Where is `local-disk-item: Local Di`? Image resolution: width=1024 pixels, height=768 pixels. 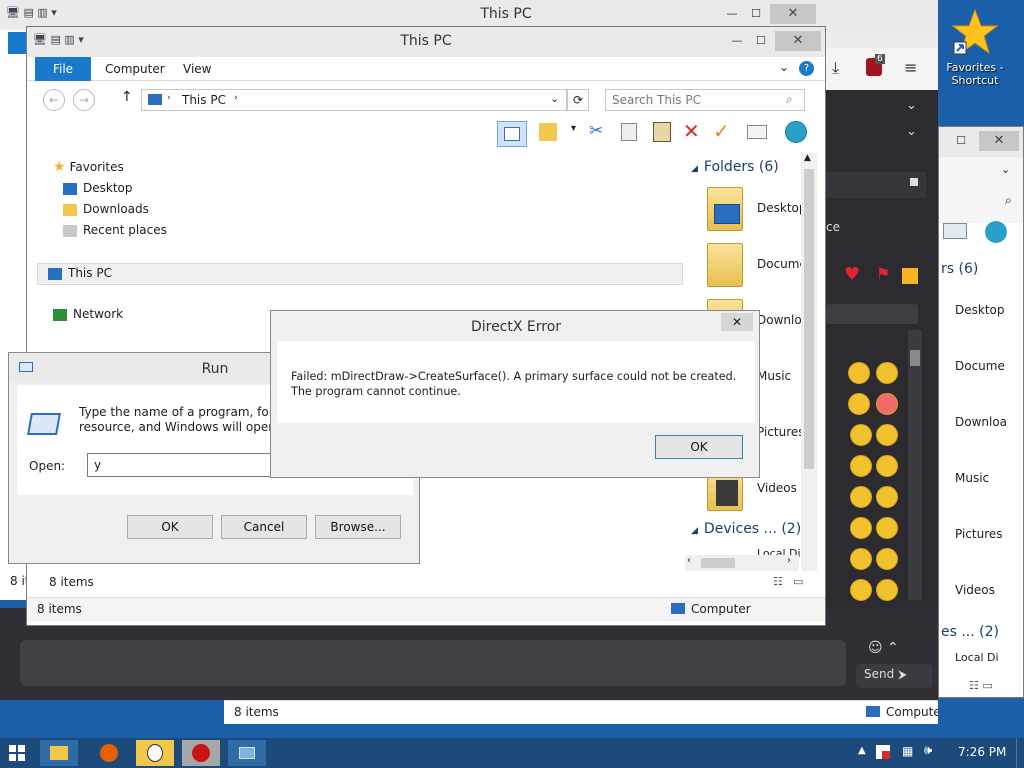 local-disk-item: Local Di is located at coordinates (977, 657).